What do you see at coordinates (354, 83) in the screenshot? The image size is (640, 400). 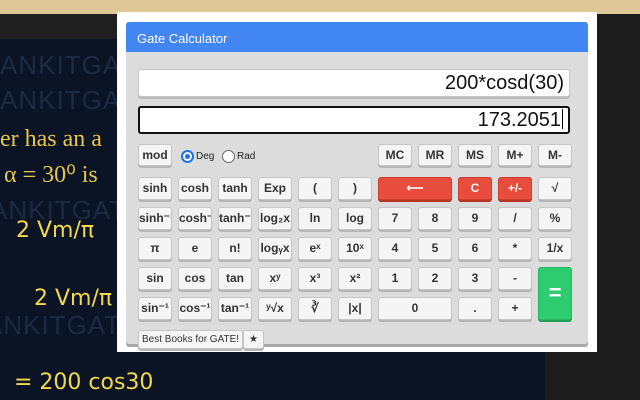 I see `expression-display: 200*cosd(30)` at bounding box center [354, 83].